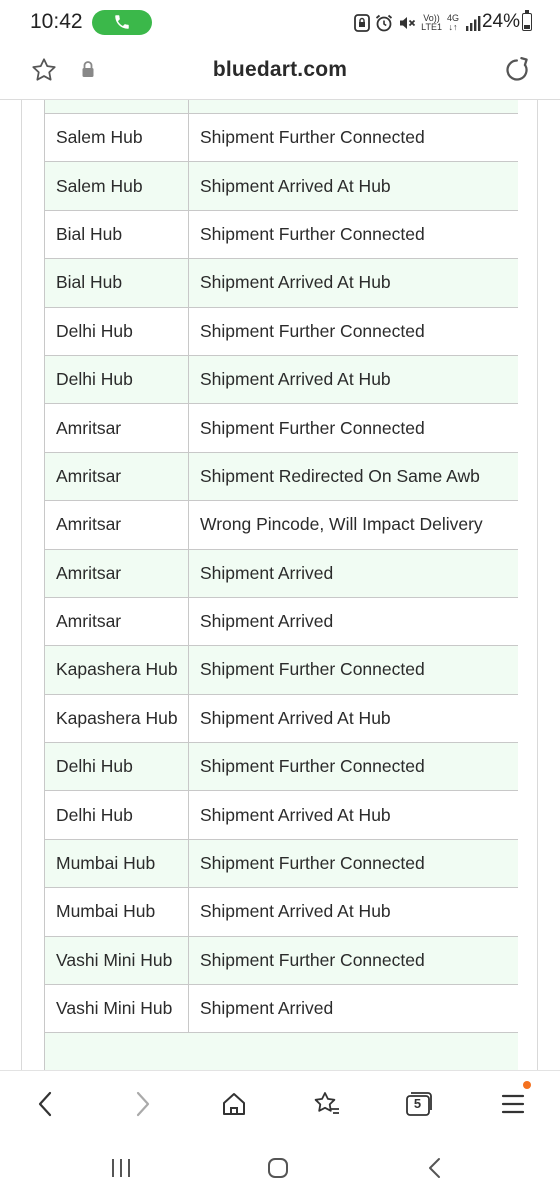 The width and height of the screenshot is (560, 1200). I want to click on table-row: Kapashera Hub Shipment Arrived At Hub, so click(281, 719).